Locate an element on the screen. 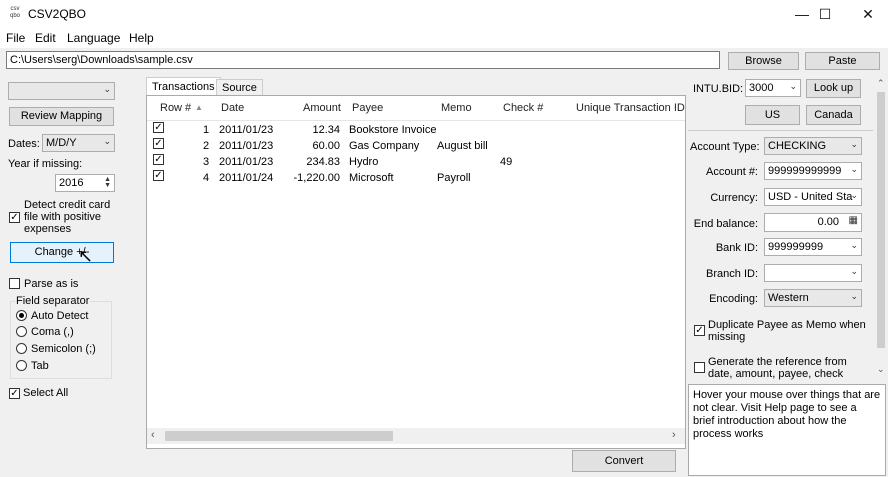 The width and height of the screenshot is (888, 477). row-payee: Gas Company is located at coordinates (384, 146).